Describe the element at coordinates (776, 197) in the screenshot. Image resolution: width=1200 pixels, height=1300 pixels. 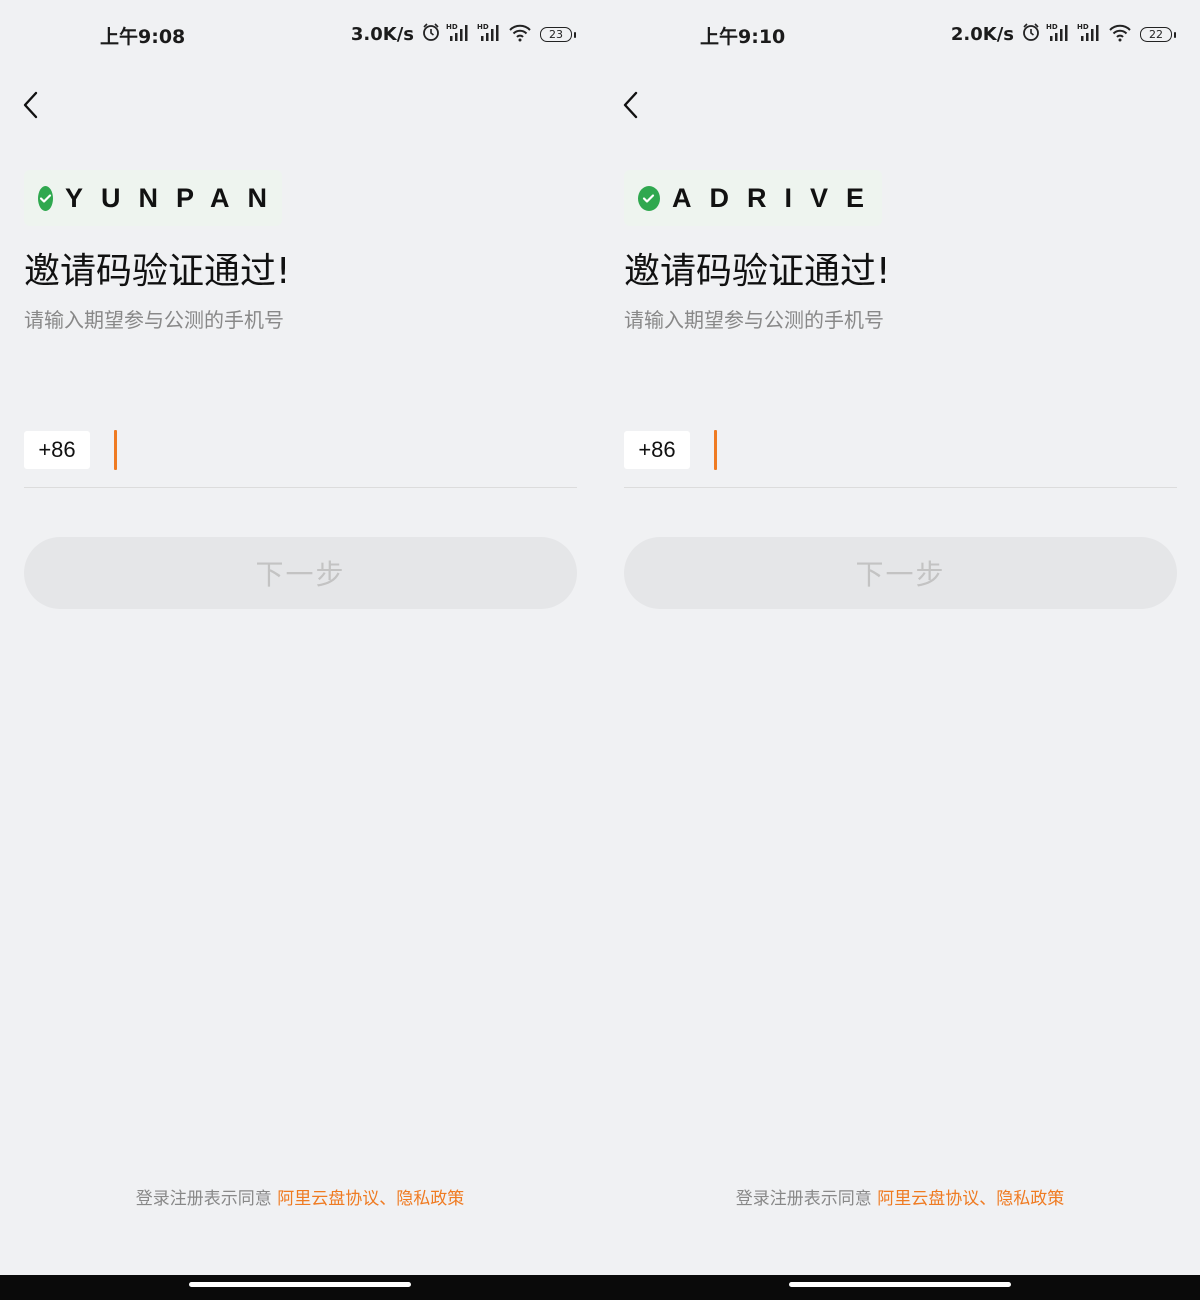
I see `brand-name: ADRIVE` at that location.